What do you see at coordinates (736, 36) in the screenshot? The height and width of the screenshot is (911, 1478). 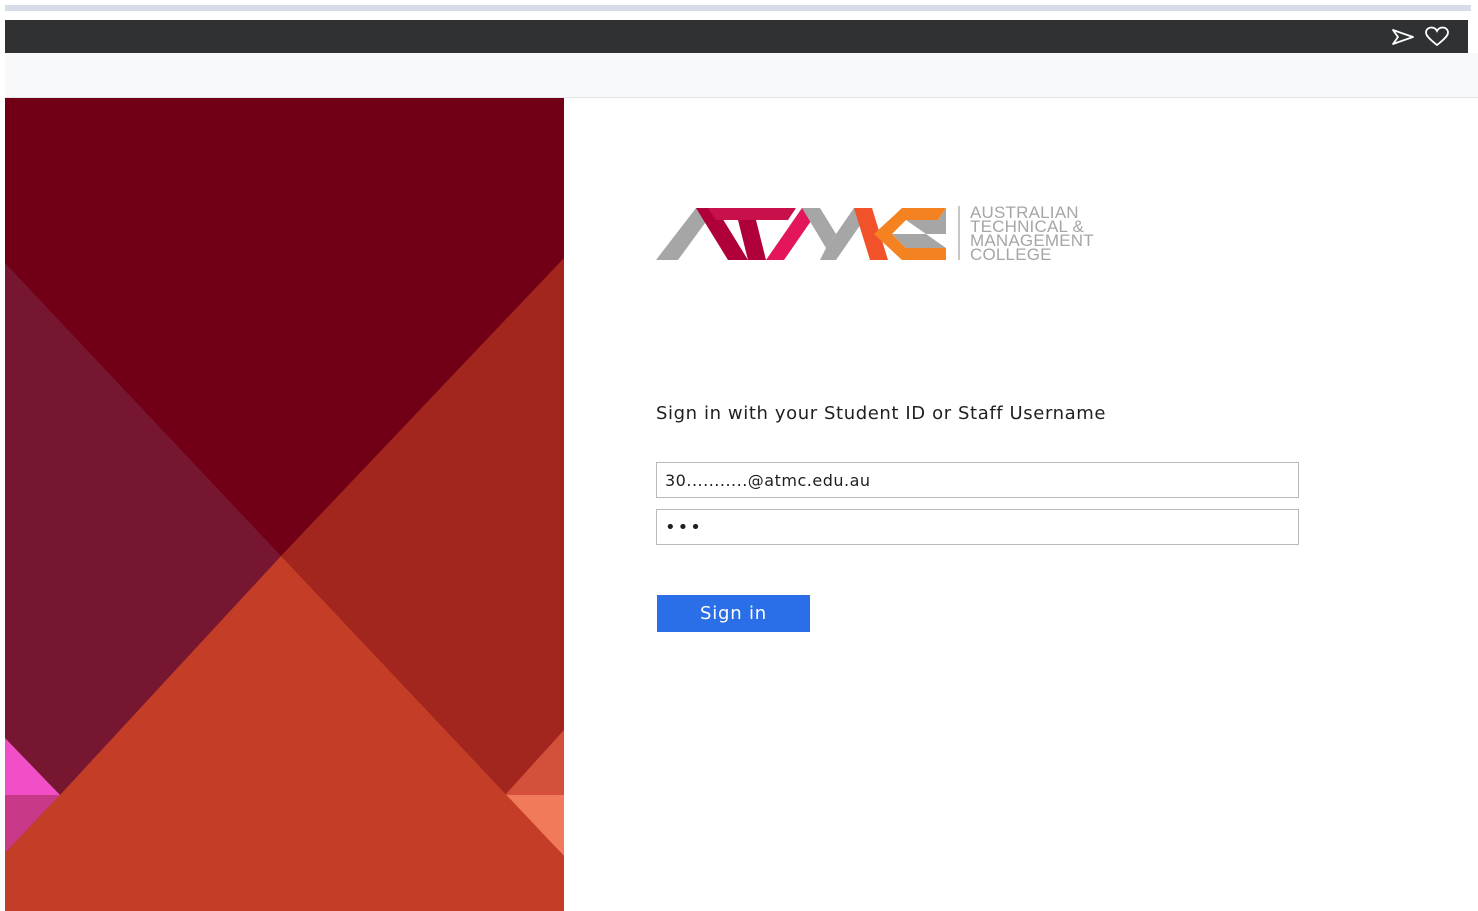 I see `browser-toolbar` at bounding box center [736, 36].